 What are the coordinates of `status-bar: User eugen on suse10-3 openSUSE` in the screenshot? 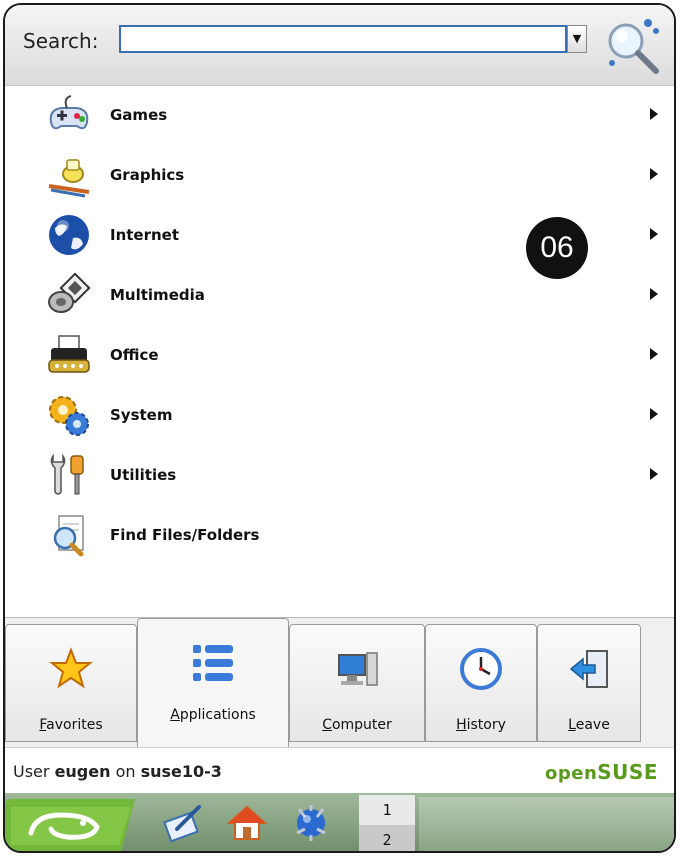 It's located at (339, 770).